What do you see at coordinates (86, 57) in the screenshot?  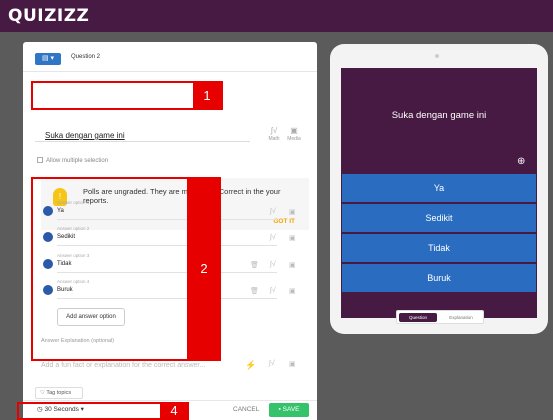 I see `question-label: Question 2` at bounding box center [86, 57].